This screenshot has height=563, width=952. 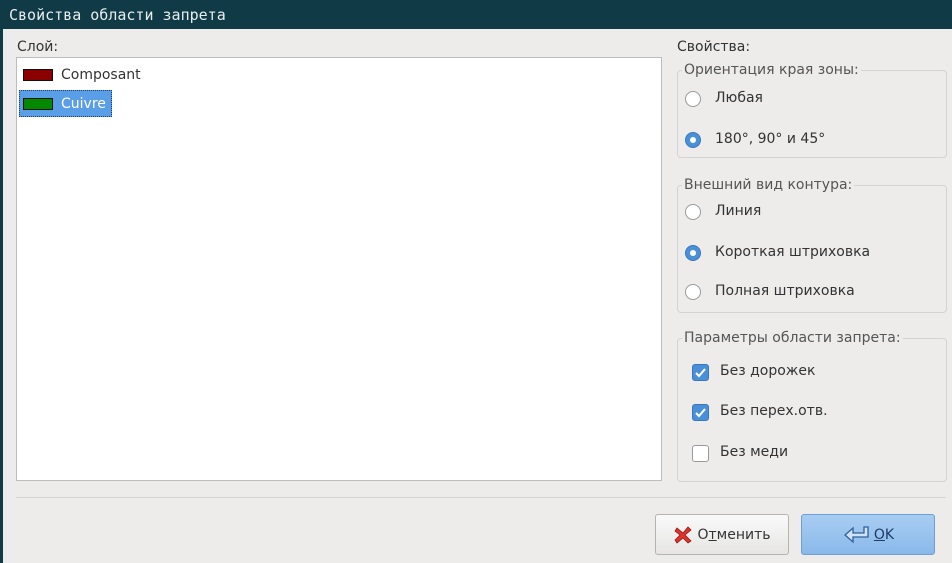 What do you see at coordinates (792, 338) in the screenshot?
I see `keepout-legend: Параметры области запрета:` at bounding box center [792, 338].